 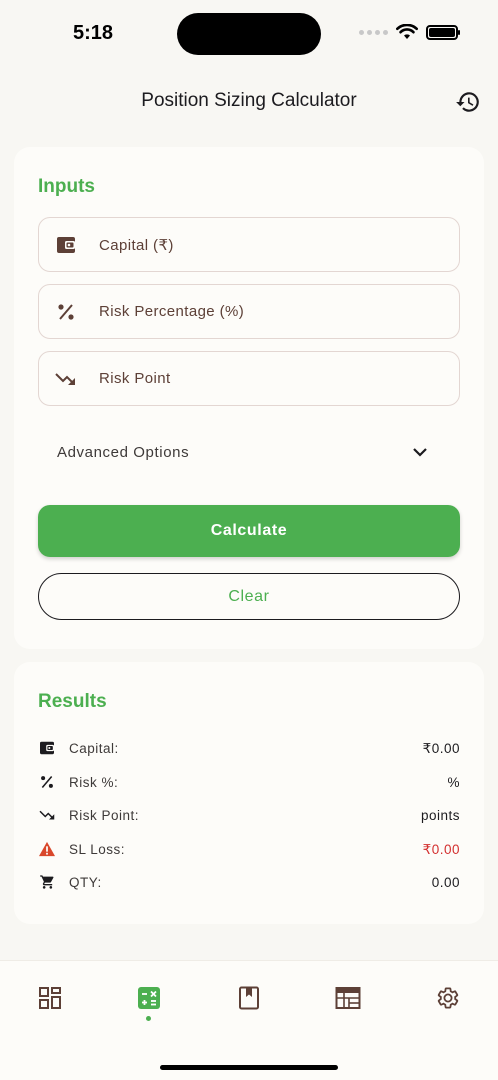 I want to click on result-label: QTY:, so click(x=85, y=882).